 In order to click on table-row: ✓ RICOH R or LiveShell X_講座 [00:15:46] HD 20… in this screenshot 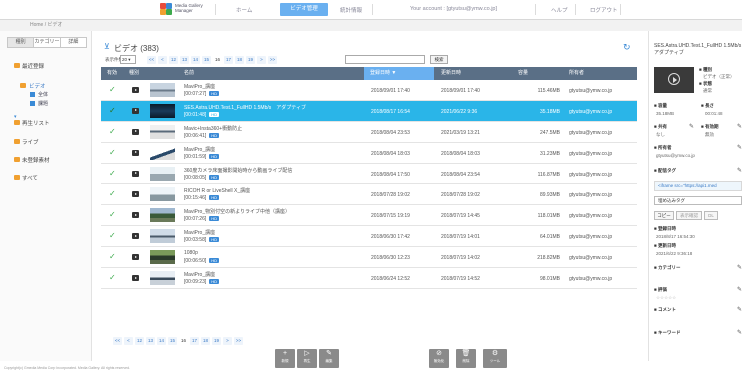, I will do `click(369, 195)`.